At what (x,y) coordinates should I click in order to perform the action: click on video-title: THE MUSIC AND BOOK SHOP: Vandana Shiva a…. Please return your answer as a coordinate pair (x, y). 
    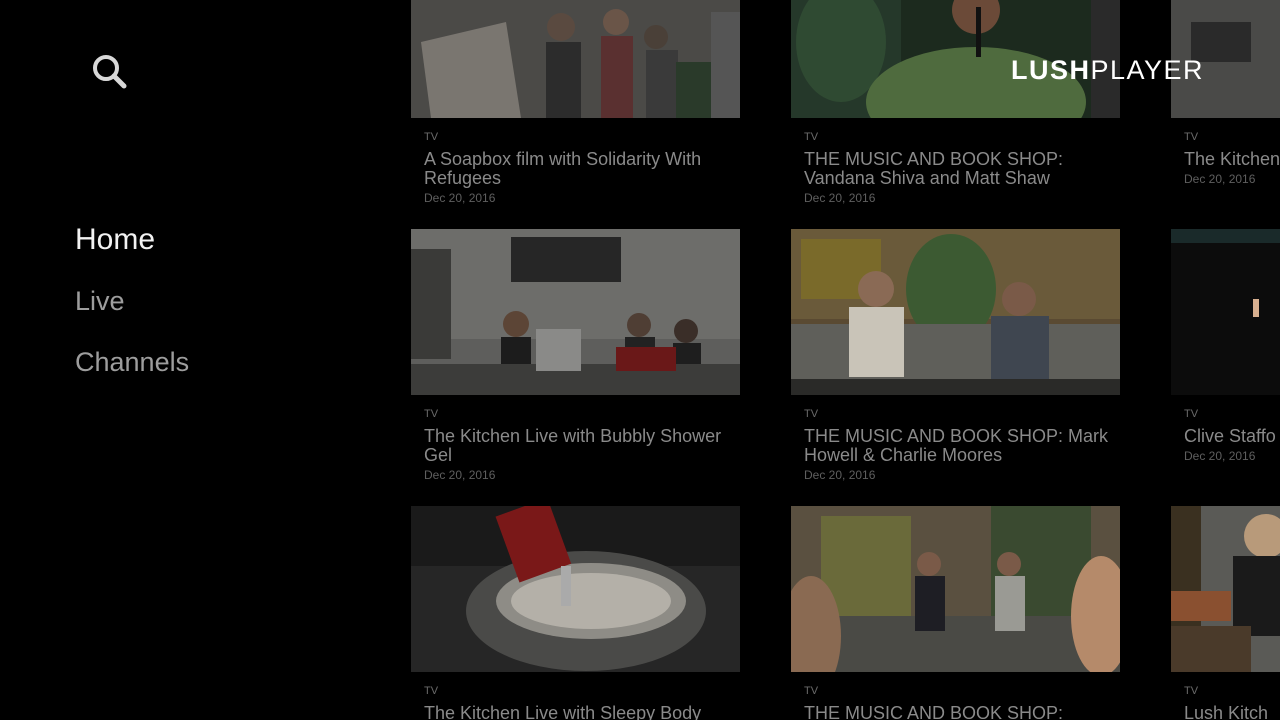
    Looking at the image, I should click on (934, 169).